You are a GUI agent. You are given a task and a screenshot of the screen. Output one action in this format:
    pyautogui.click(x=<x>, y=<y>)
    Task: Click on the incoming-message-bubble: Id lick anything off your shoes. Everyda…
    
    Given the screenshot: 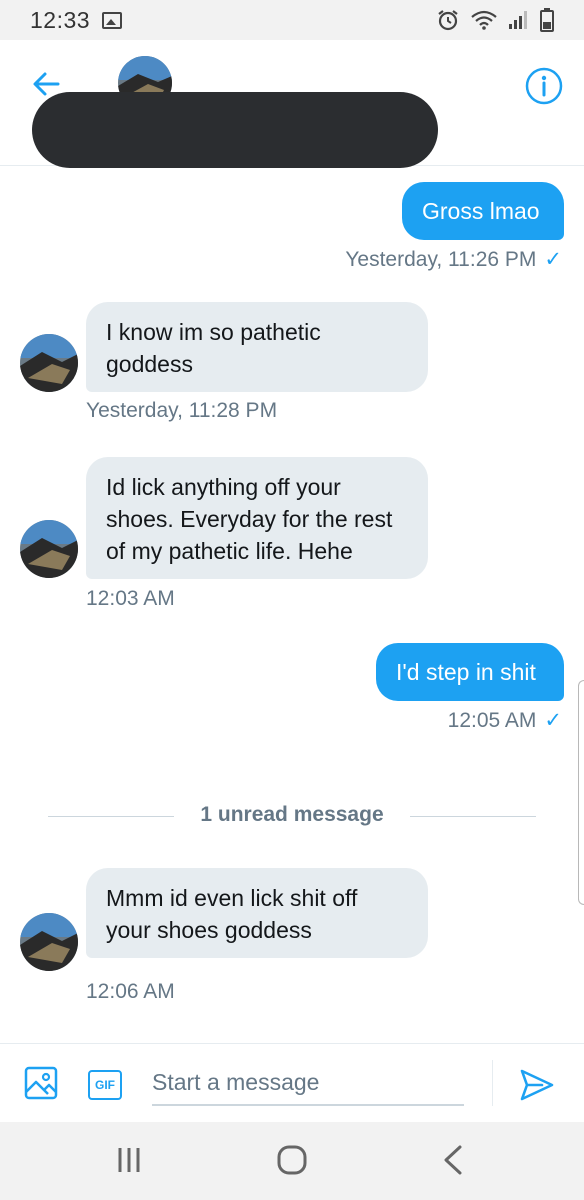 What is the action you would take?
    pyautogui.click(x=257, y=518)
    